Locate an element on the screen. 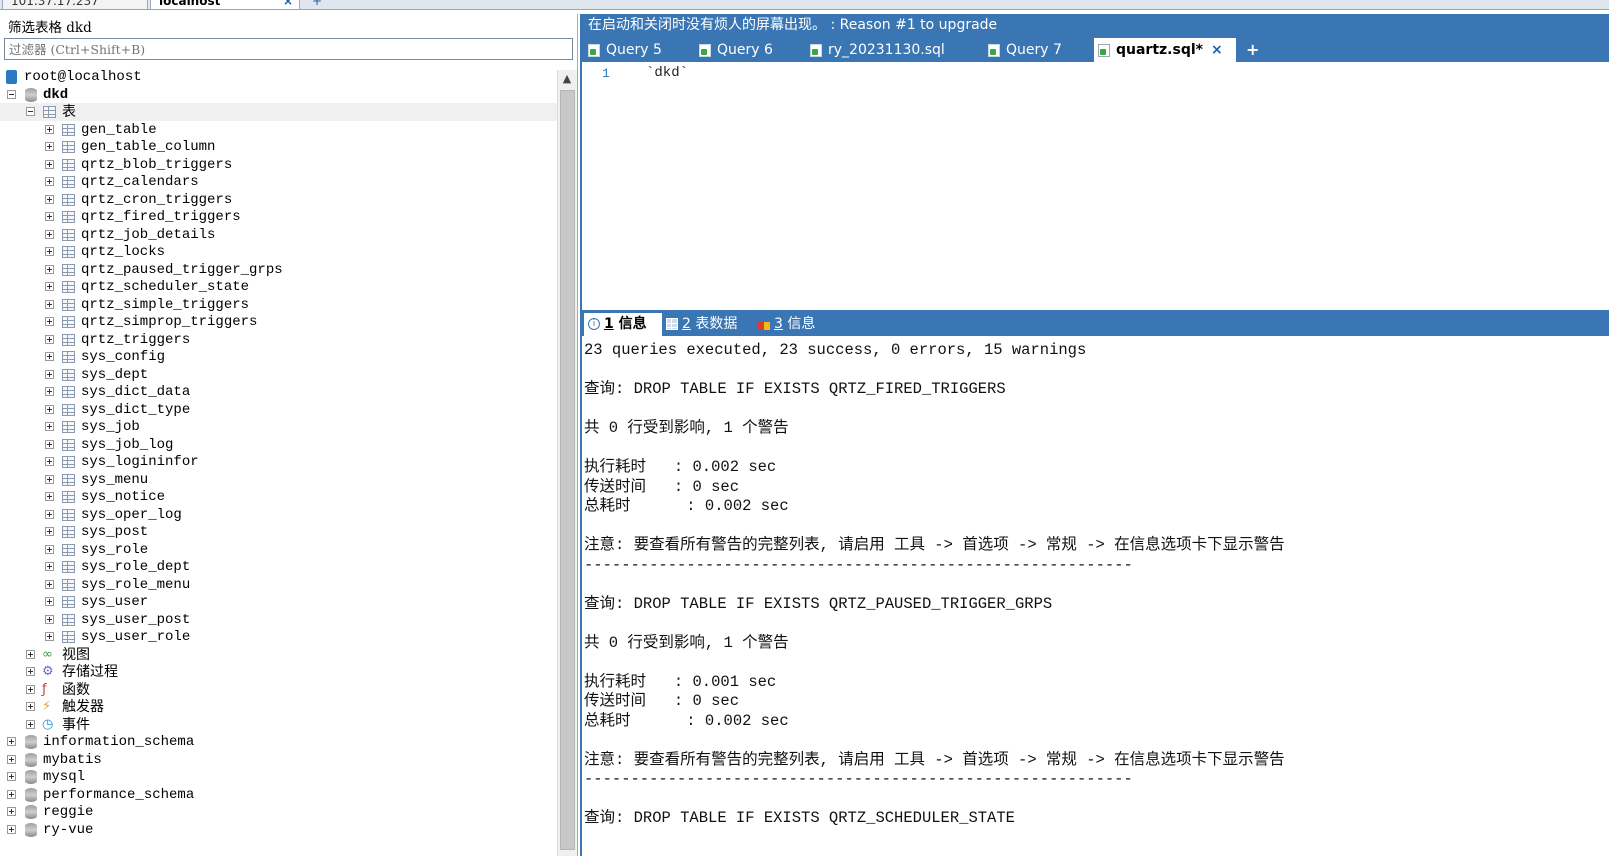  tree-item-table: qrtz_locks is located at coordinates (278, 252).